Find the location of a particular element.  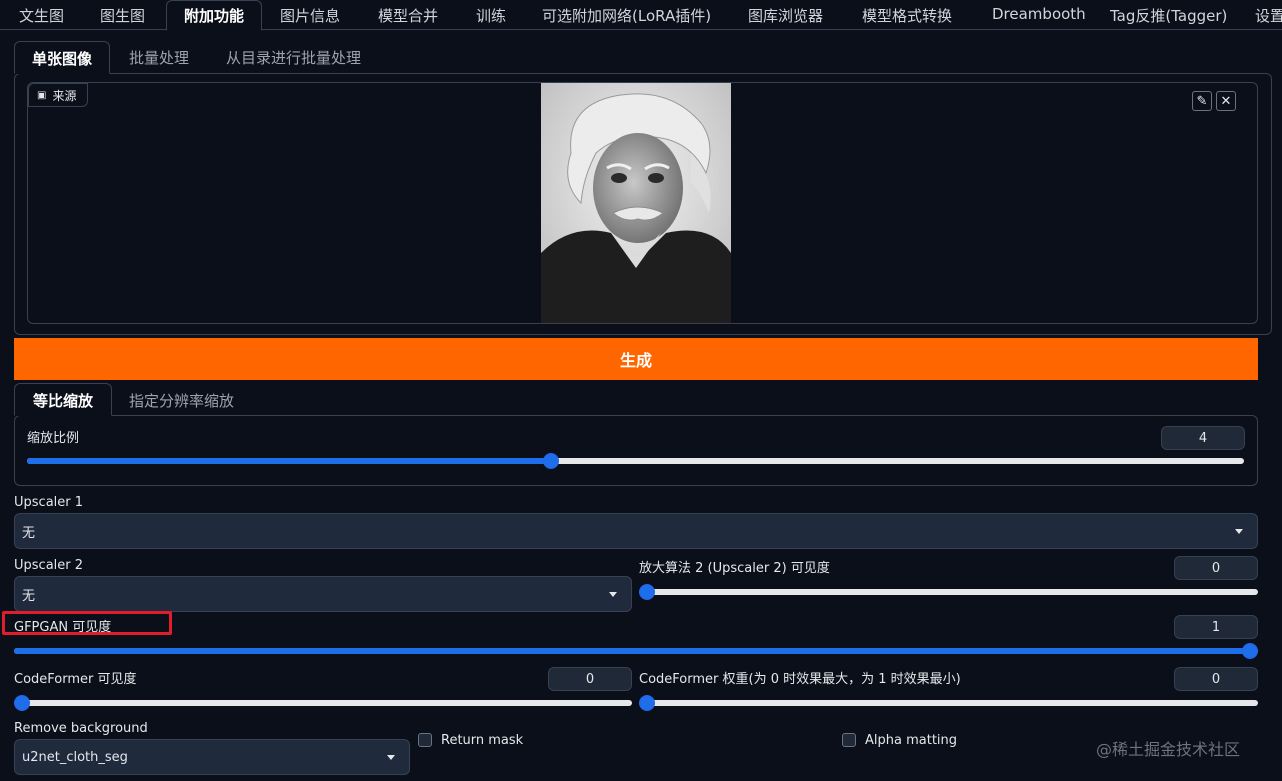

scale-label: 缩放比例 is located at coordinates (53, 438).